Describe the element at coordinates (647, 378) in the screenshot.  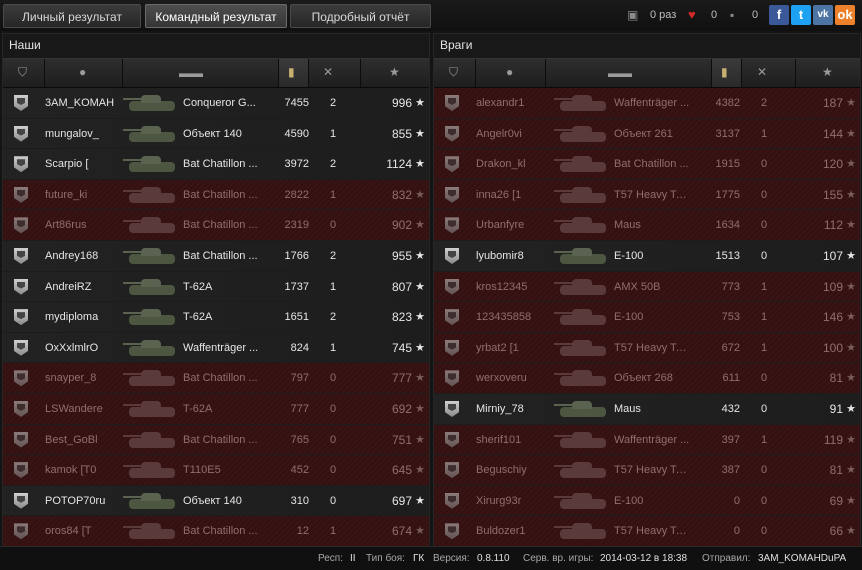
I see `player-row: werxoveru Объект 268 611 0 81 ★` at that location.